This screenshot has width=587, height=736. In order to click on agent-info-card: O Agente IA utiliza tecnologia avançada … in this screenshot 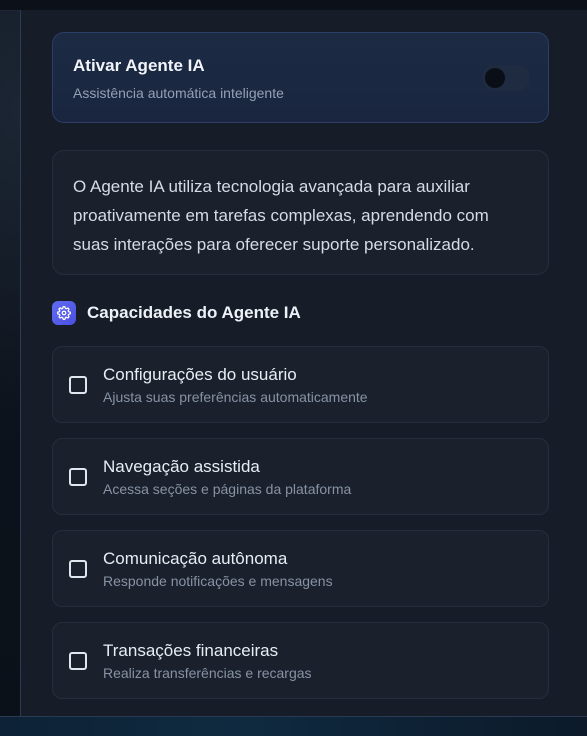, I will do `click(300, 212)`.